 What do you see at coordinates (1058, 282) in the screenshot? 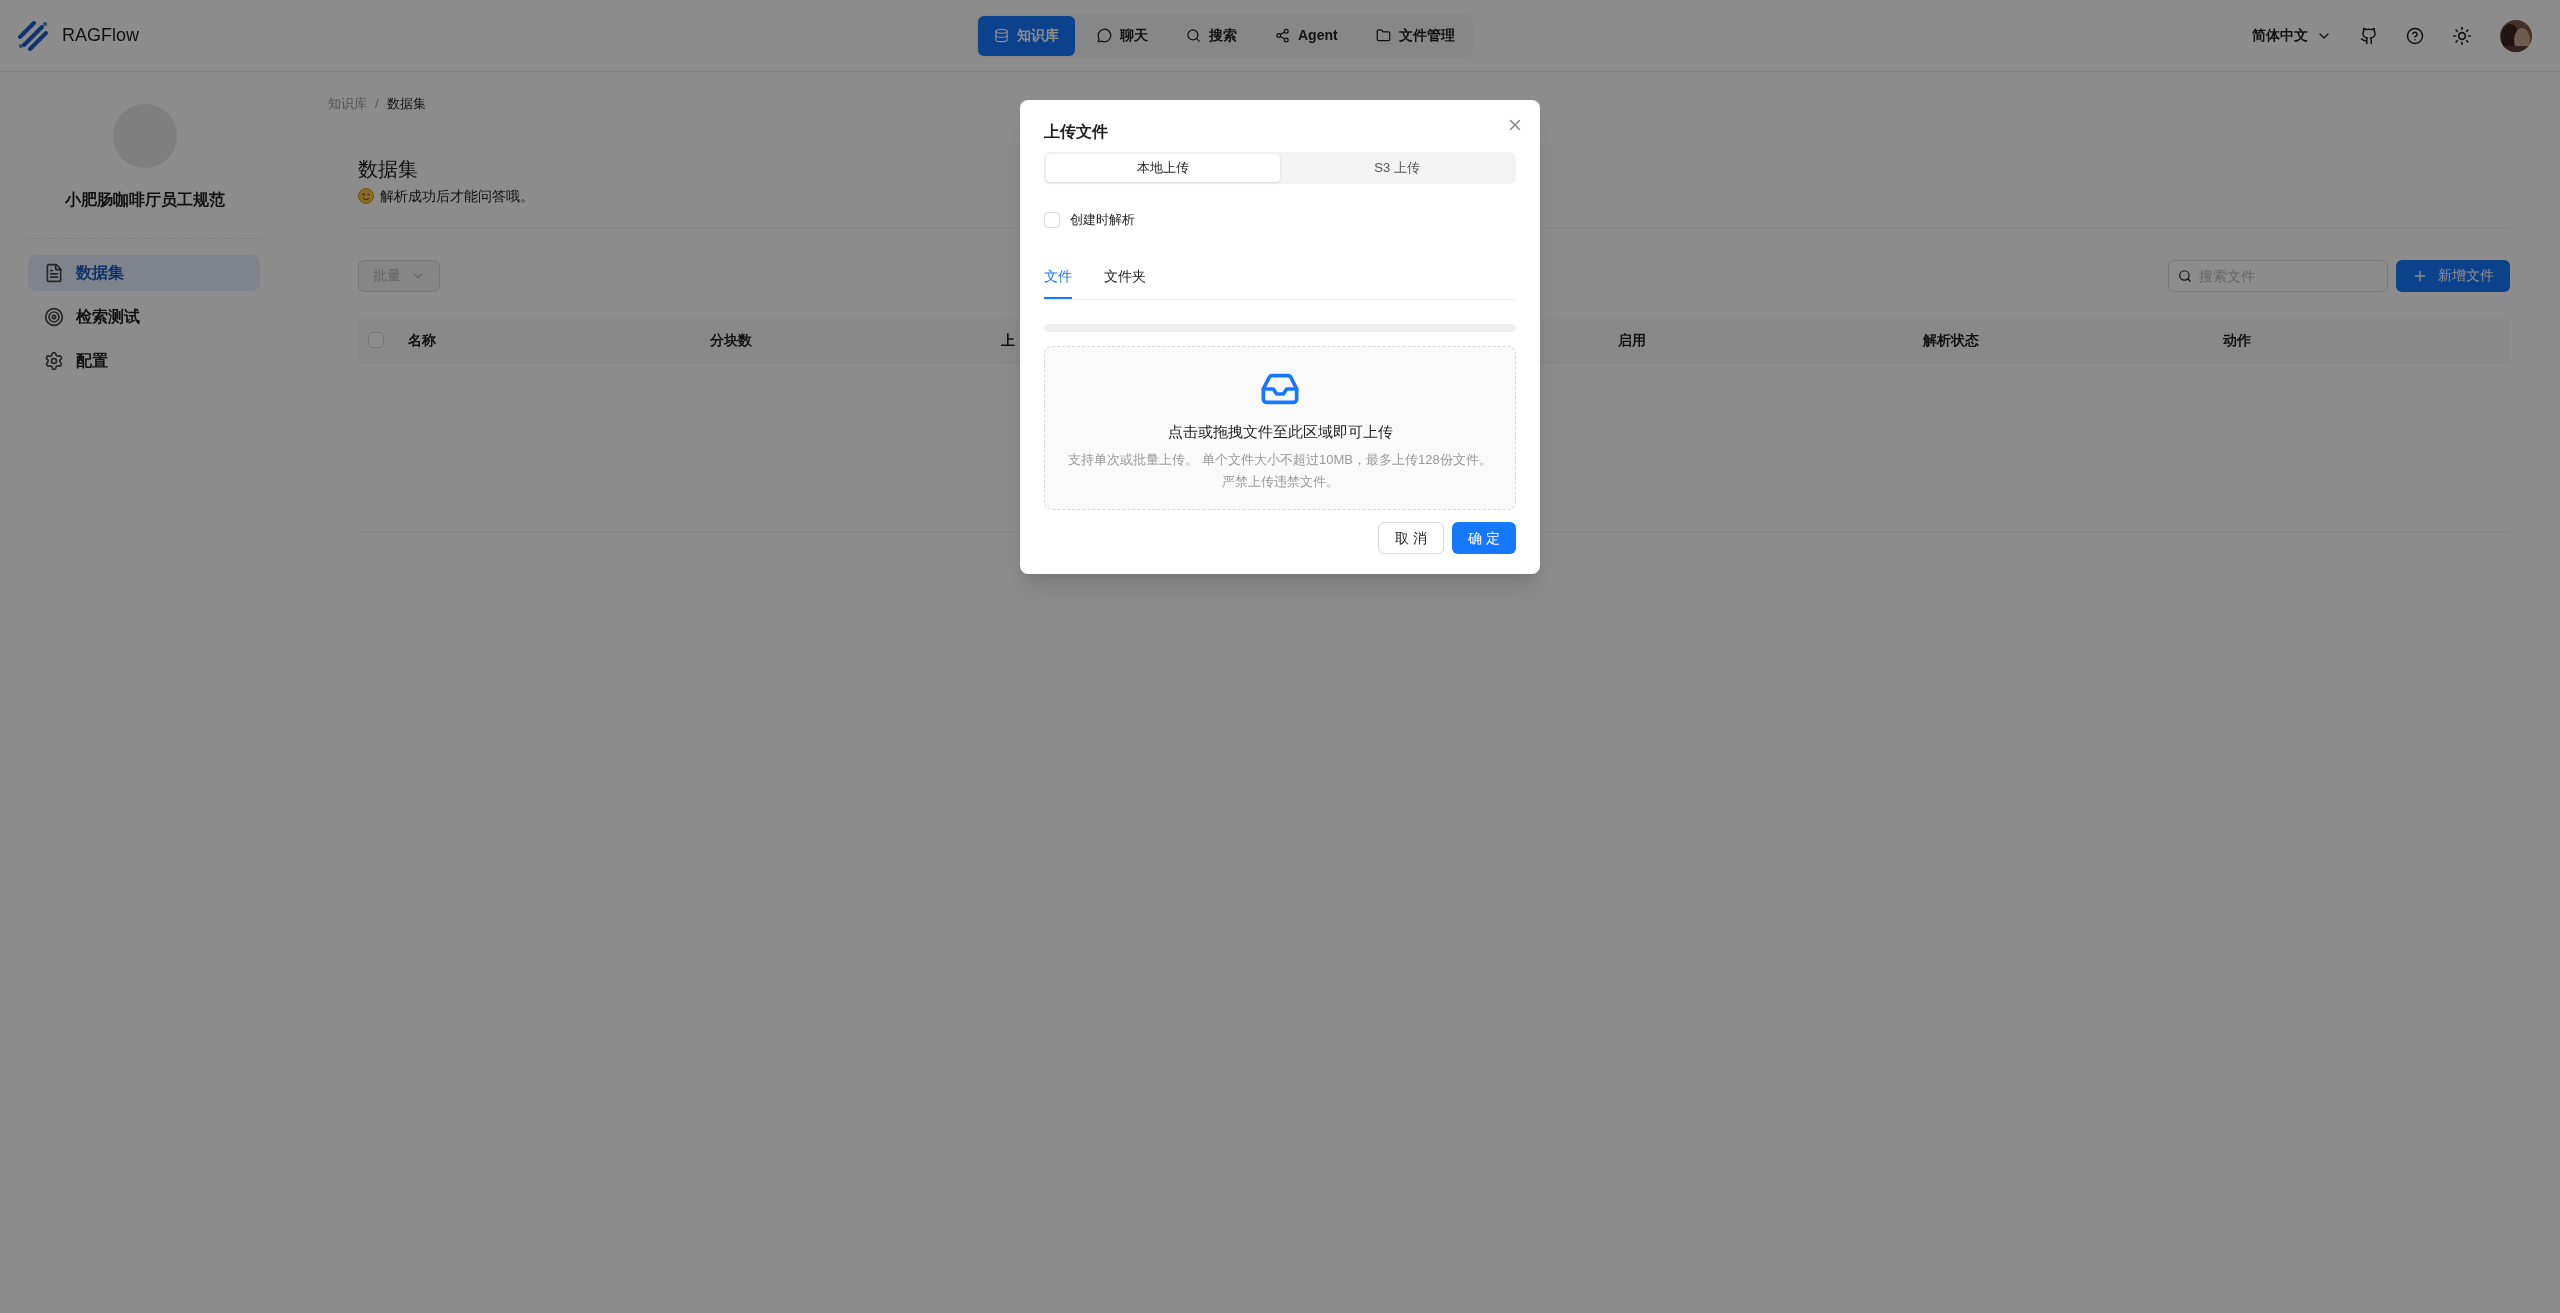
I see `tab: 文件` at bounding box center [1058, 282].